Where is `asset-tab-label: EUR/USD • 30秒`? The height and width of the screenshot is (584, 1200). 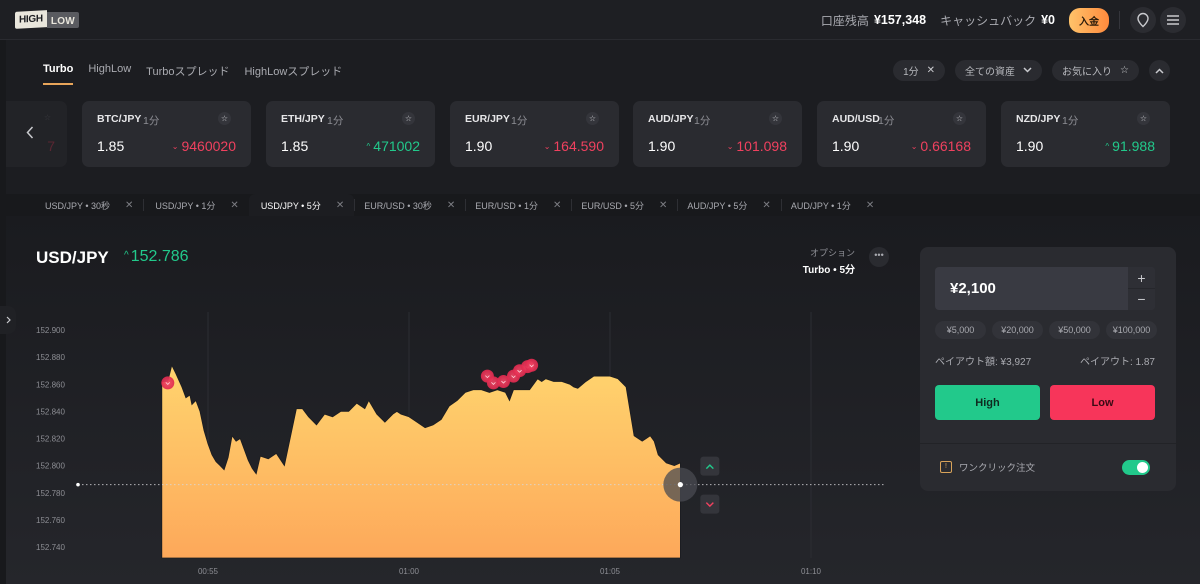 asset-tab-label: EUR/USD • 30秒 is located at coordinates (398, 205).